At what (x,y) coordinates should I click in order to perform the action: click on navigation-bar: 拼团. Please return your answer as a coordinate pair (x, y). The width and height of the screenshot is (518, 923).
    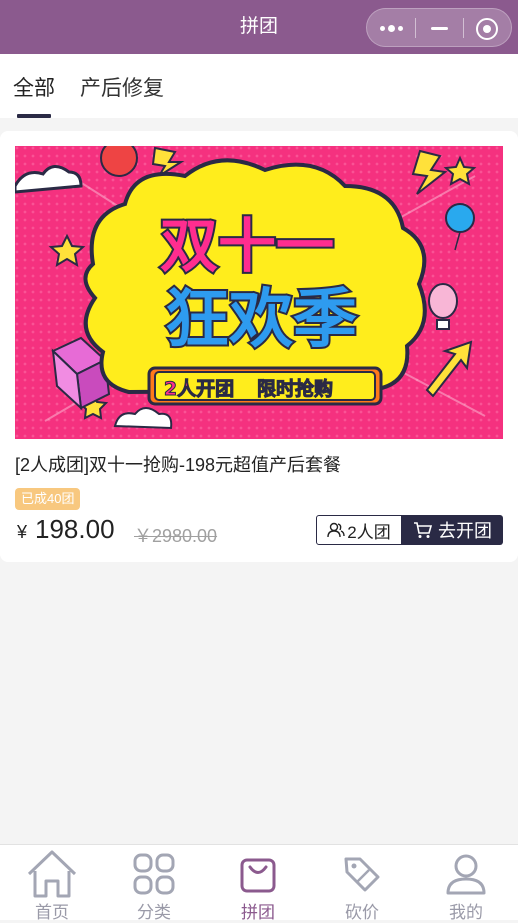
    Looking at the image, I should click on (259, 27).